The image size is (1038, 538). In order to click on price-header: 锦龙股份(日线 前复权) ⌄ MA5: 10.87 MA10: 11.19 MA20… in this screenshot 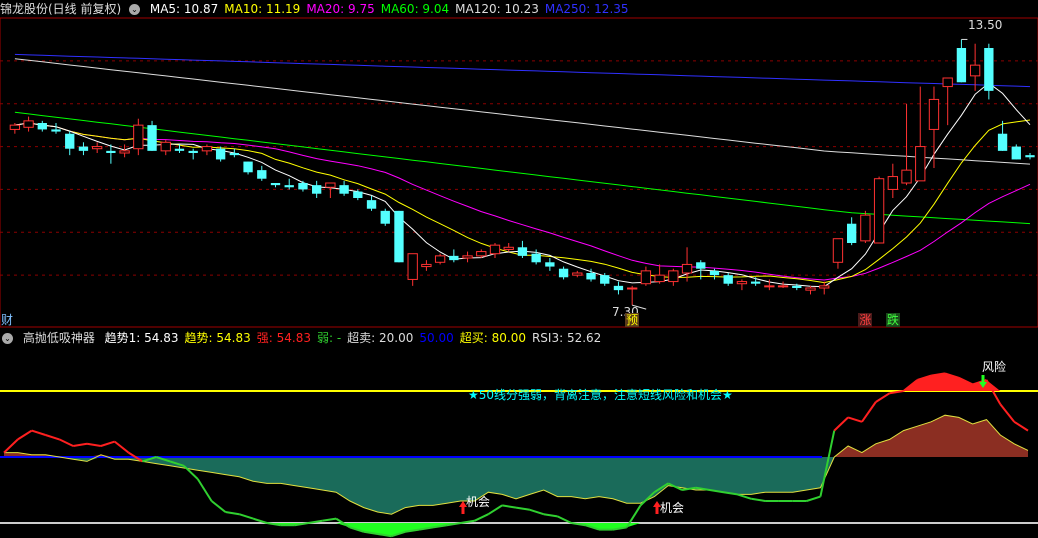, I will do `click(519, 9)`.